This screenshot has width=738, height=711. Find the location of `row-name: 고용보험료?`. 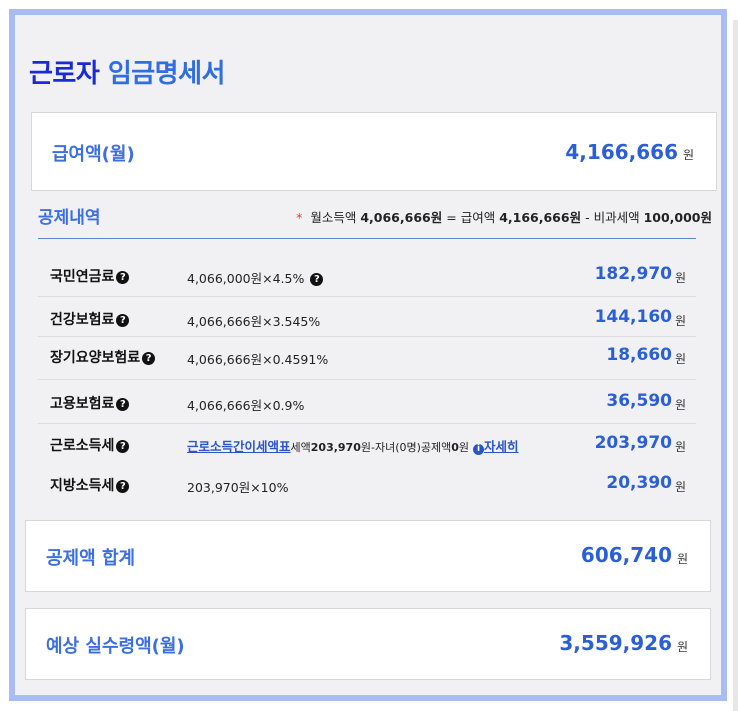

row-name: 고용보험료? is located at coordinates (90, 403).